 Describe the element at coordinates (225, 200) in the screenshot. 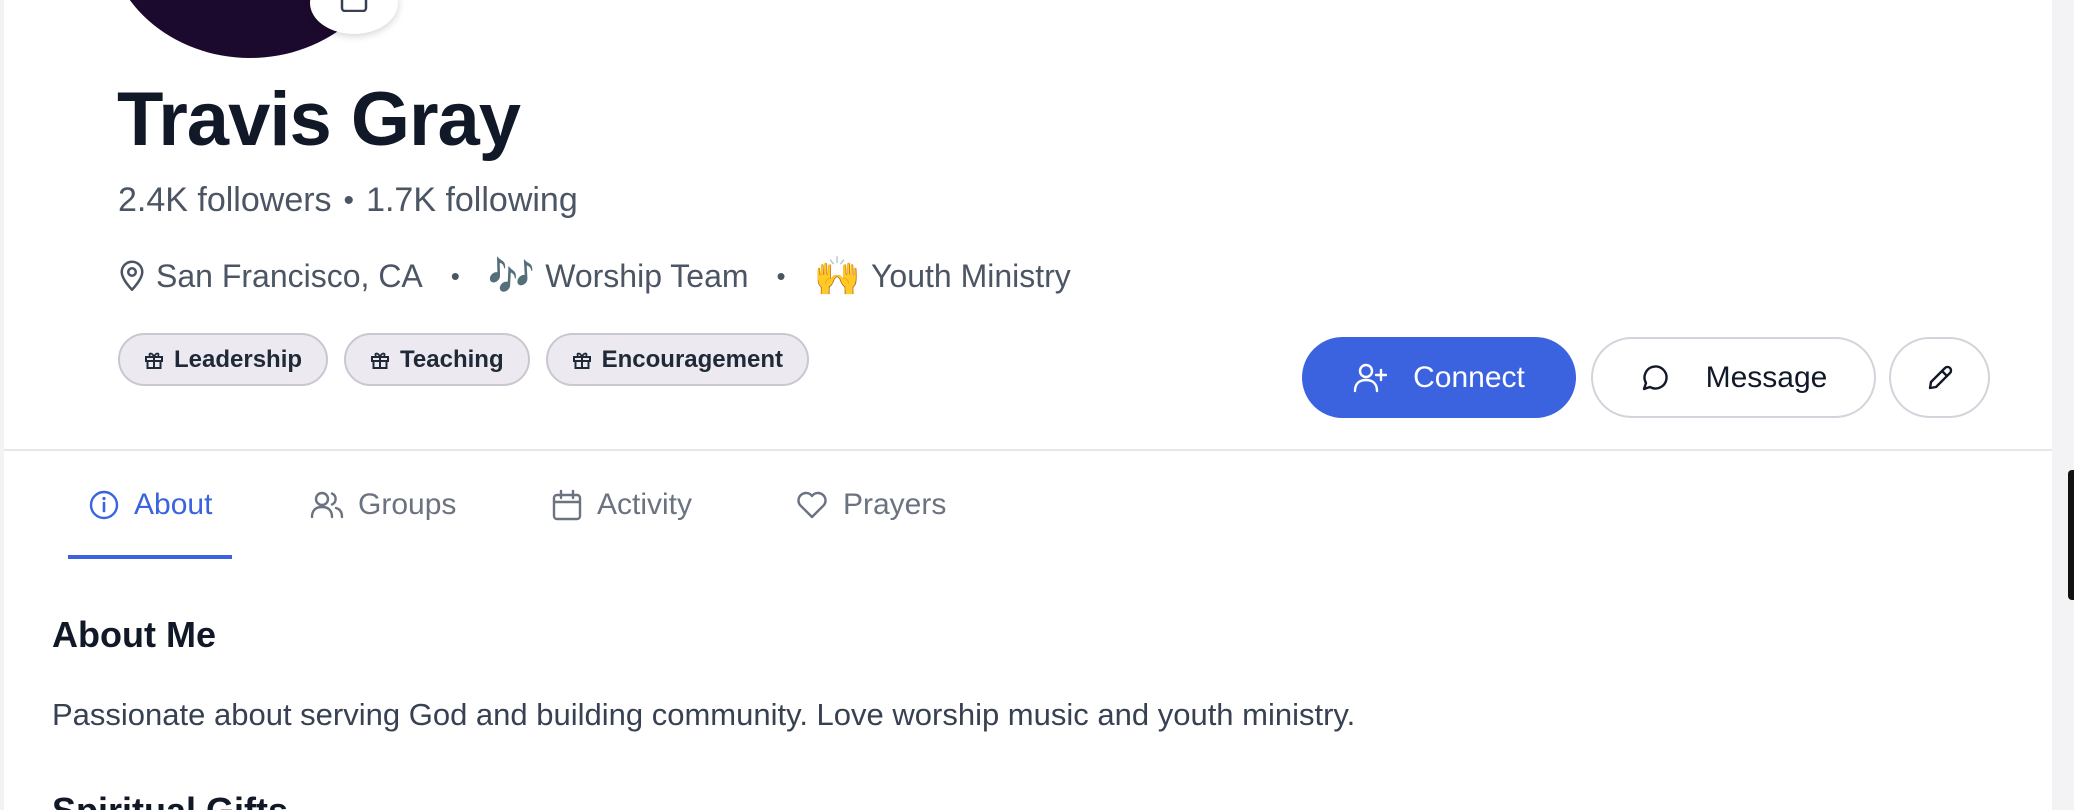

I see `followers-count: 2.4K followers` at that location.